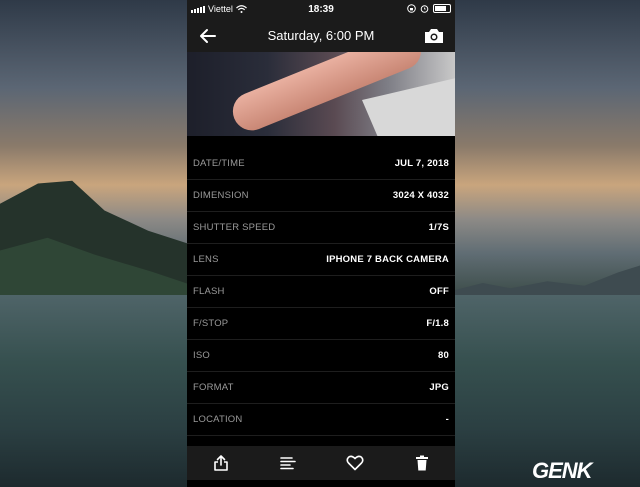 Image resolution: width=640 pixels, height=487 pixels. Describe the element at coordinates (211, 323) in the screenshot. I see `detail-label: F/STOP` at that location.